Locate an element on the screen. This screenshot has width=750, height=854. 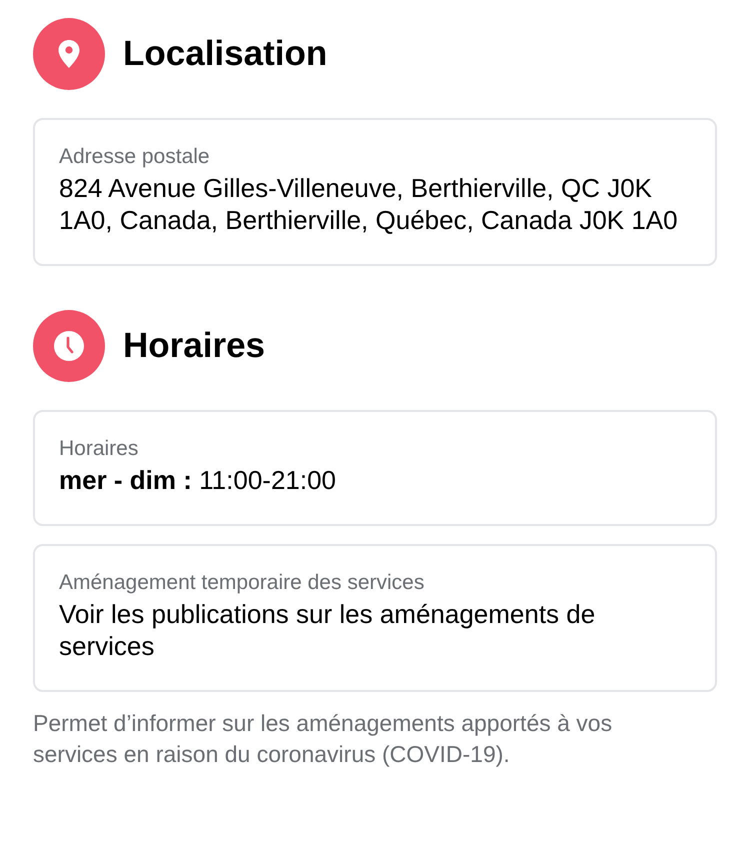
field-label: Adresse postale is located at coordinates (135, 157).